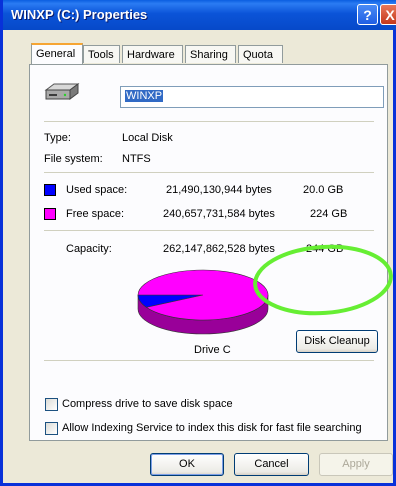 The height and width of the screenshot is (486, 396). What do you see at coordinates (57, 53) in the screenshot?
I see `tab-general: General` at bounding box center [57, 53].